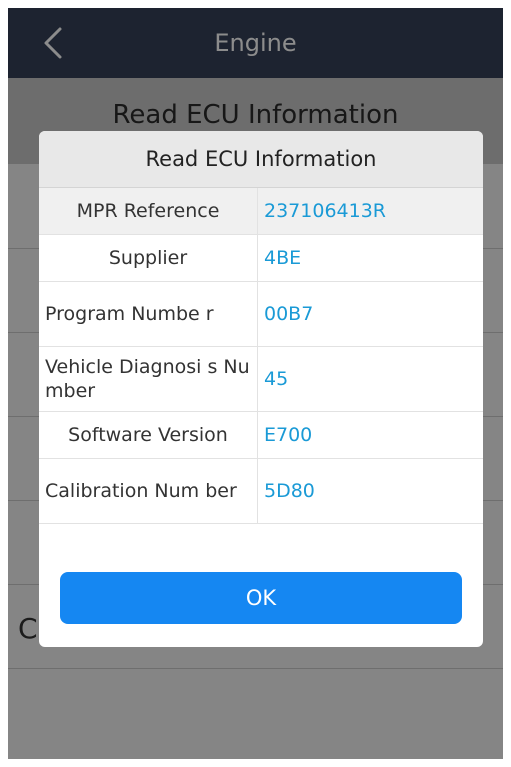 Image resolution: width=511 pixels, height=767 pixels. I want to click on ok-button: OK, so click(261, 598).